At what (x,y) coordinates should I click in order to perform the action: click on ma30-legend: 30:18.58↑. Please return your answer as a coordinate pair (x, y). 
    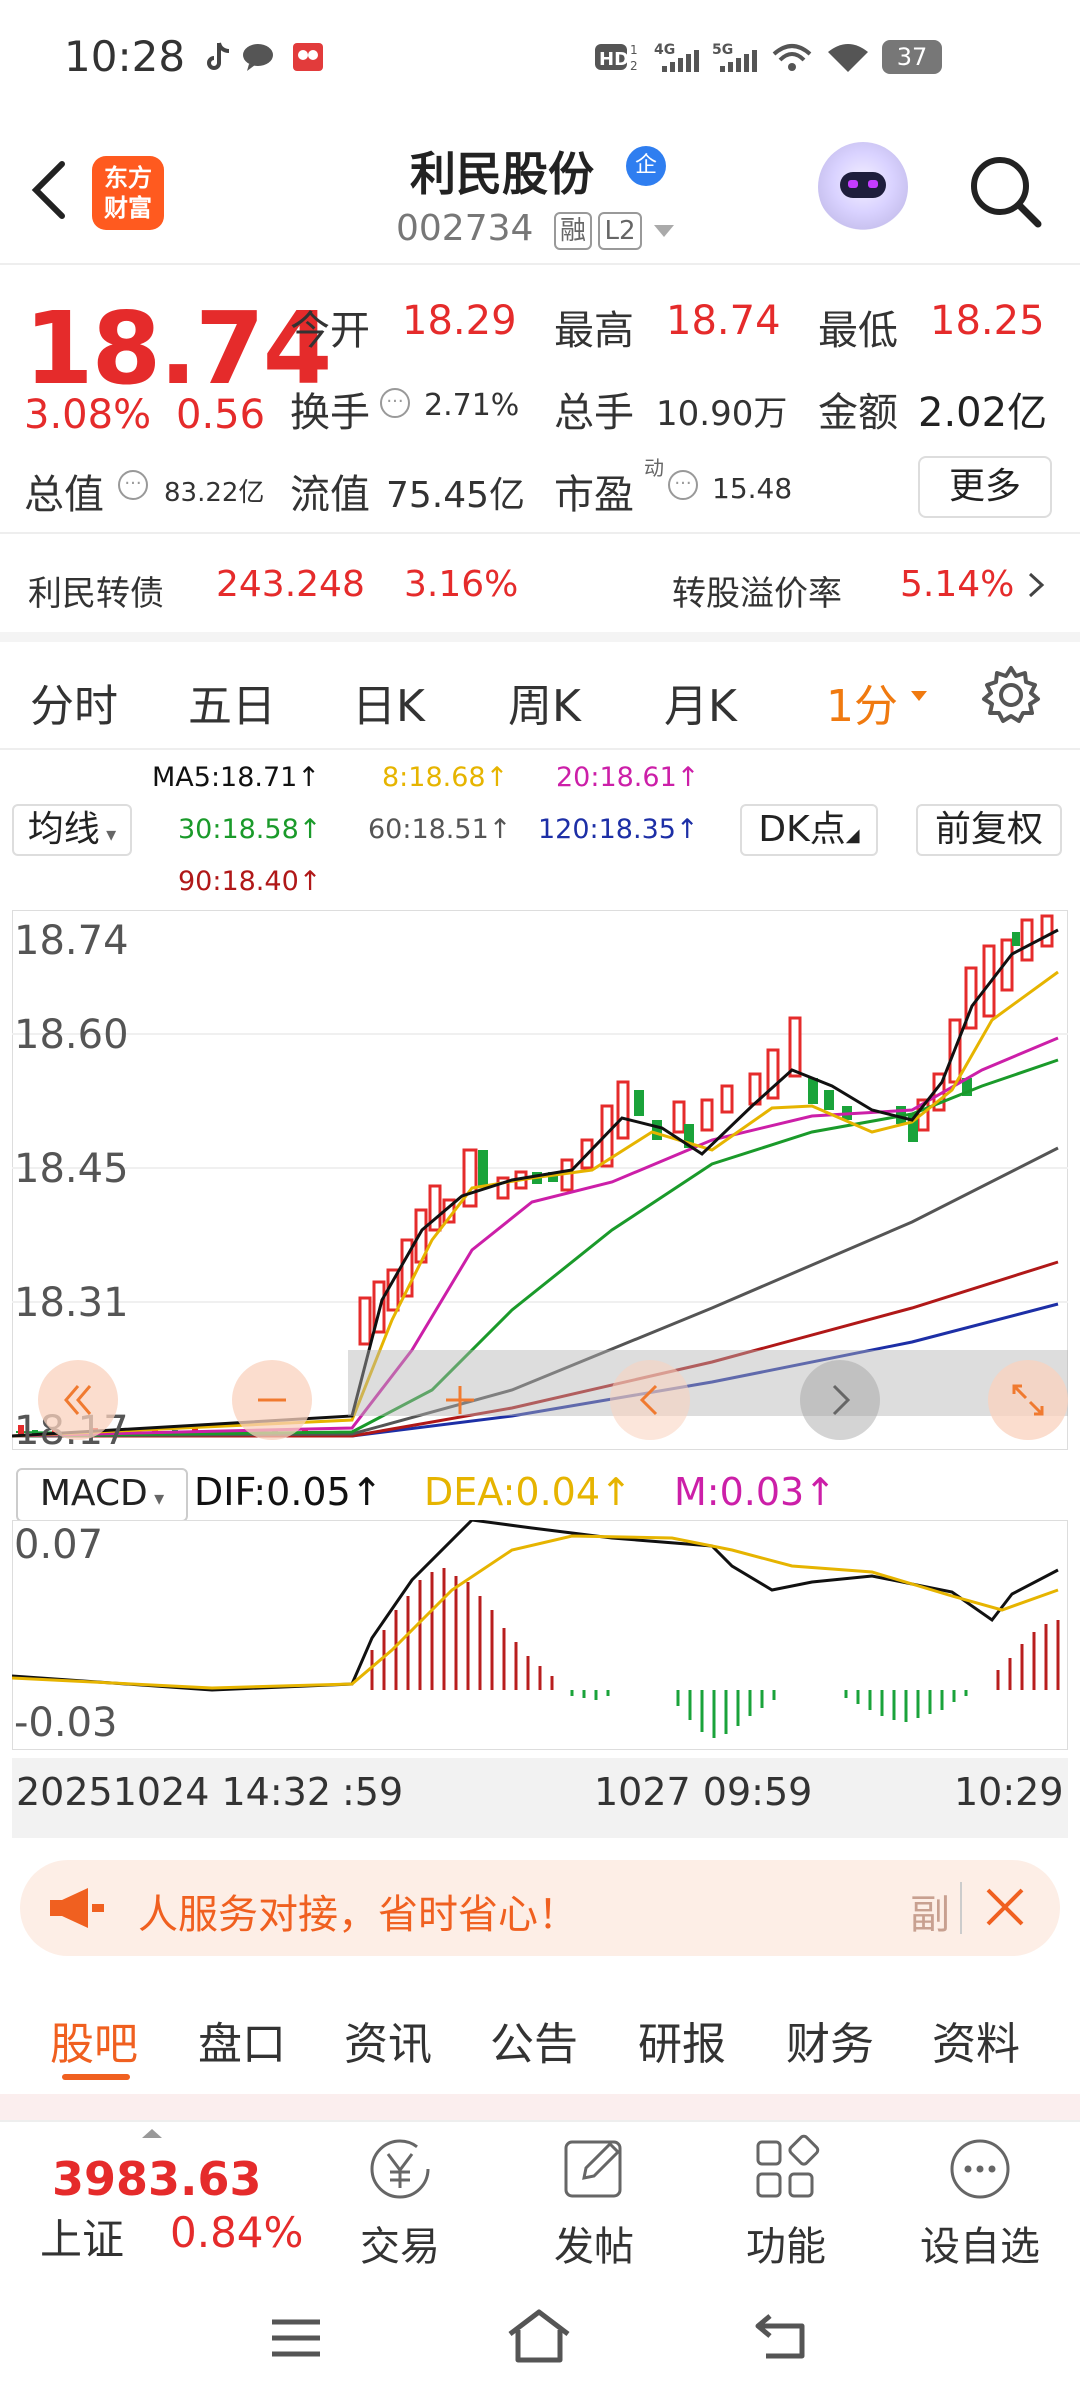
    Looking at the image, I should click on (250, 829).